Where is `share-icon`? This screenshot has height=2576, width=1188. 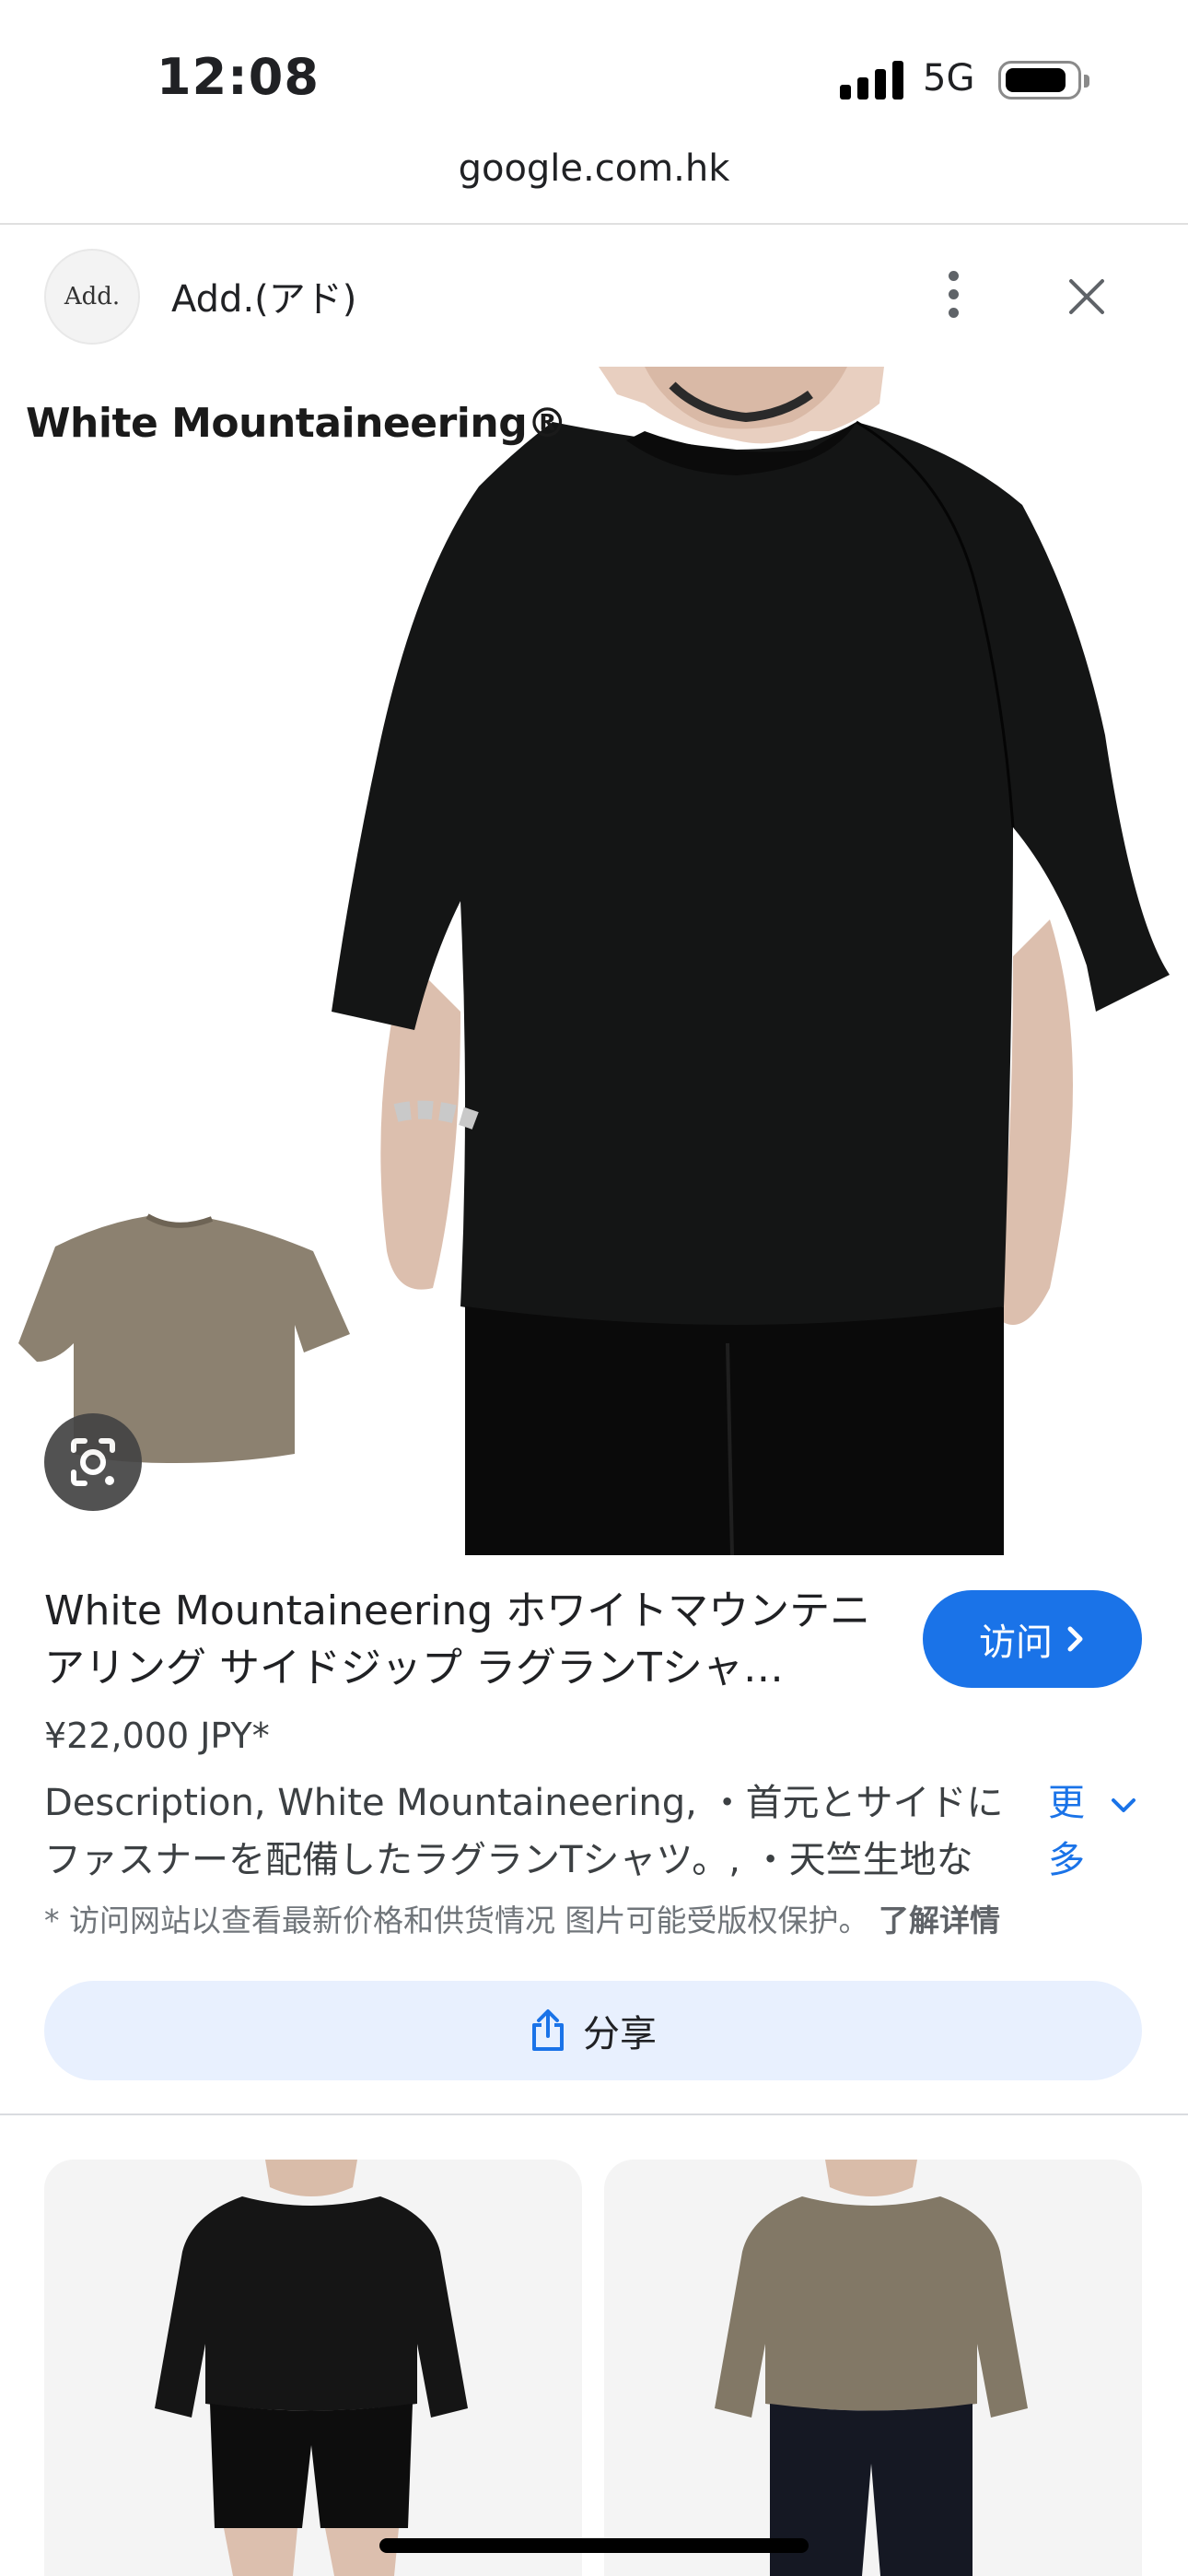 share-icon is located at coordinates (548, 2030).